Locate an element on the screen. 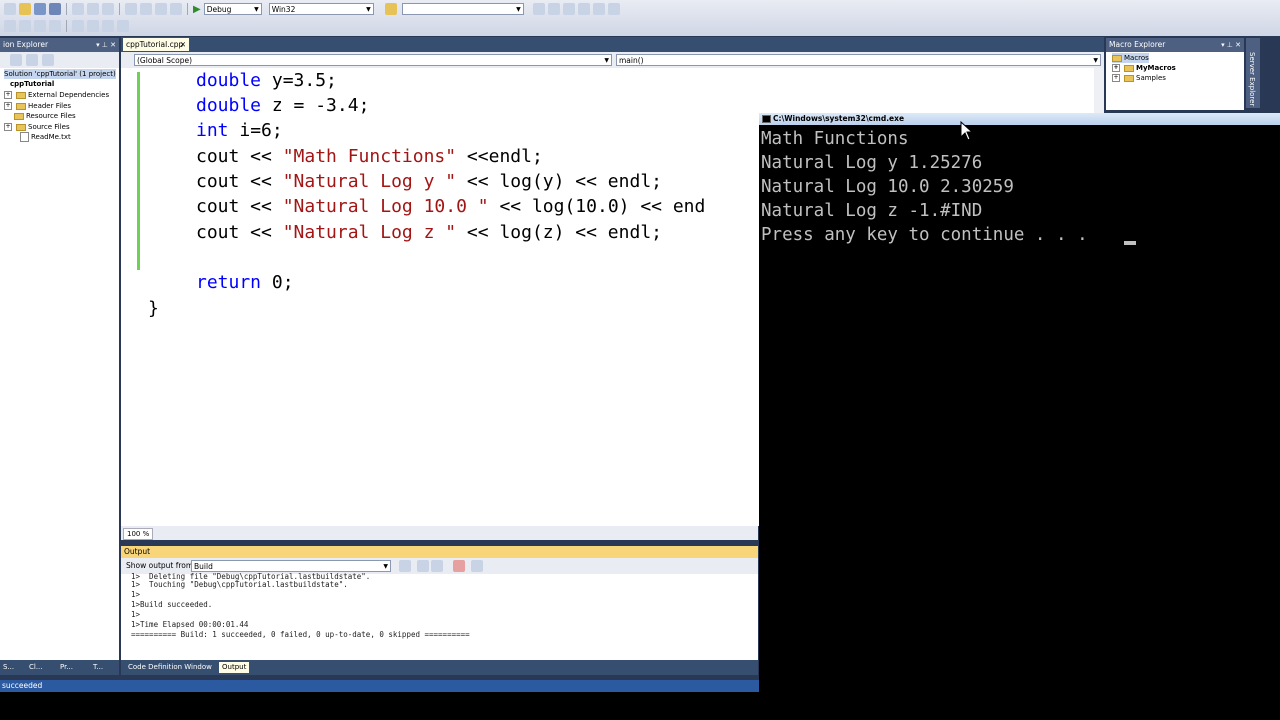 The height and width of the screenshot is (720, 1280). navigate-forward-icon is located at coordinates (176, 9).